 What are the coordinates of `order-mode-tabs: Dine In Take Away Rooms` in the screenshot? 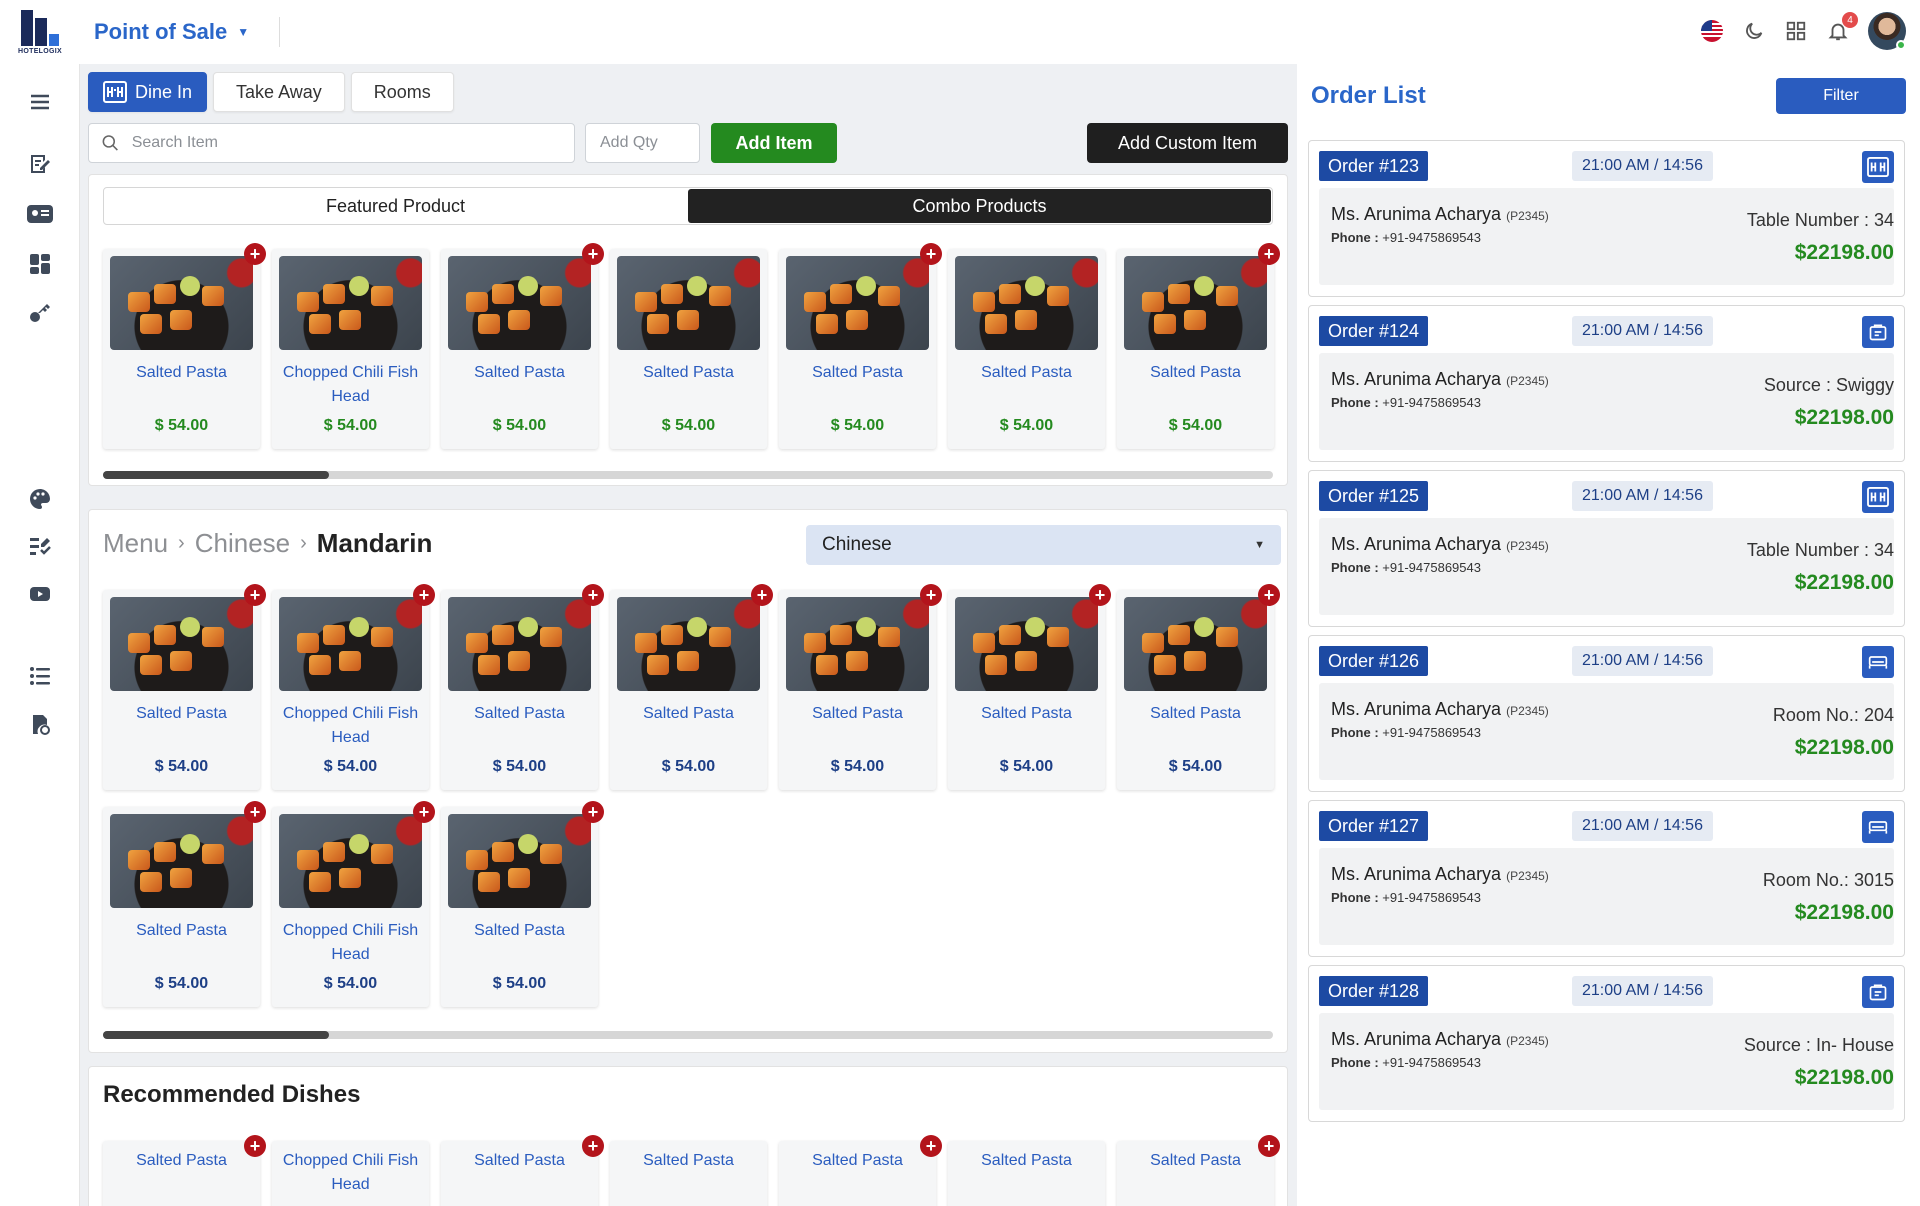 It's located at (271, 92).